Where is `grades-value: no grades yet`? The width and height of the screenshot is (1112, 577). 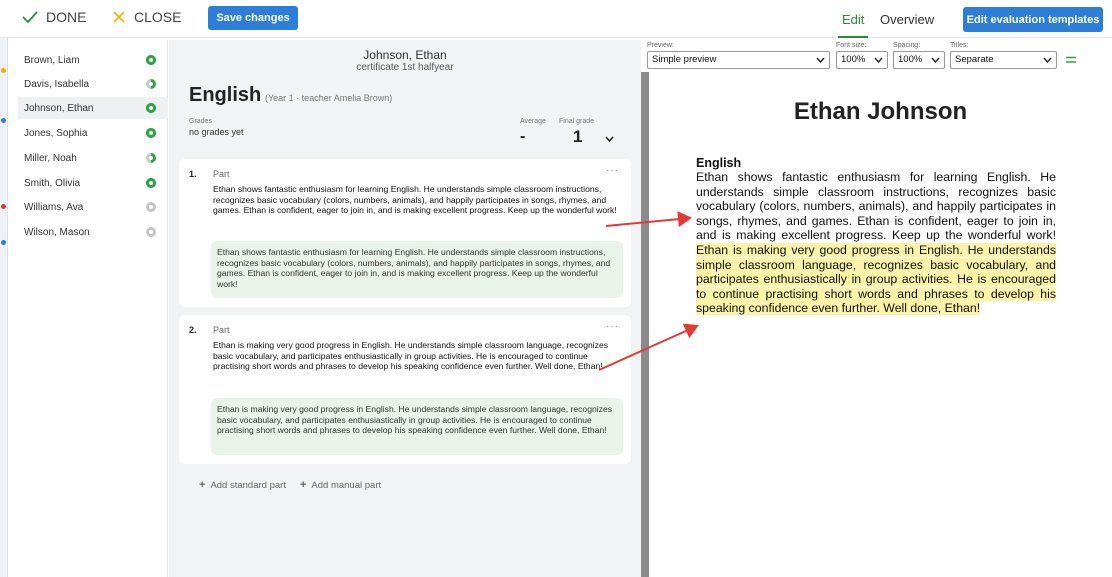
grades-value: no grades yet is located at coordinates (216, 132).